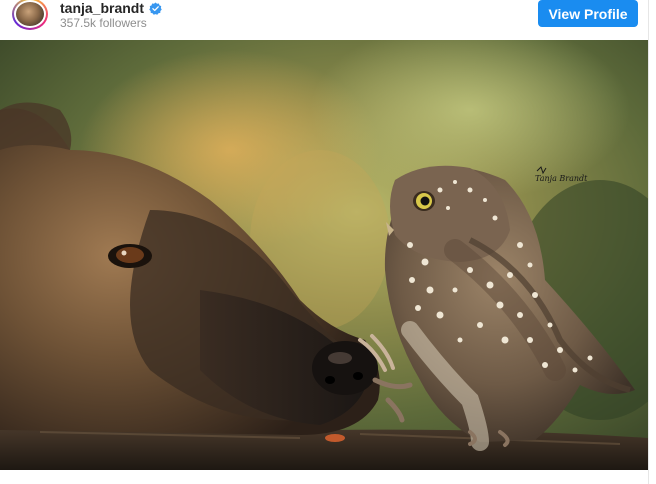 The height and width of the screenshot is (484, 656). I want to click on avatar-image, so click(30, 14).